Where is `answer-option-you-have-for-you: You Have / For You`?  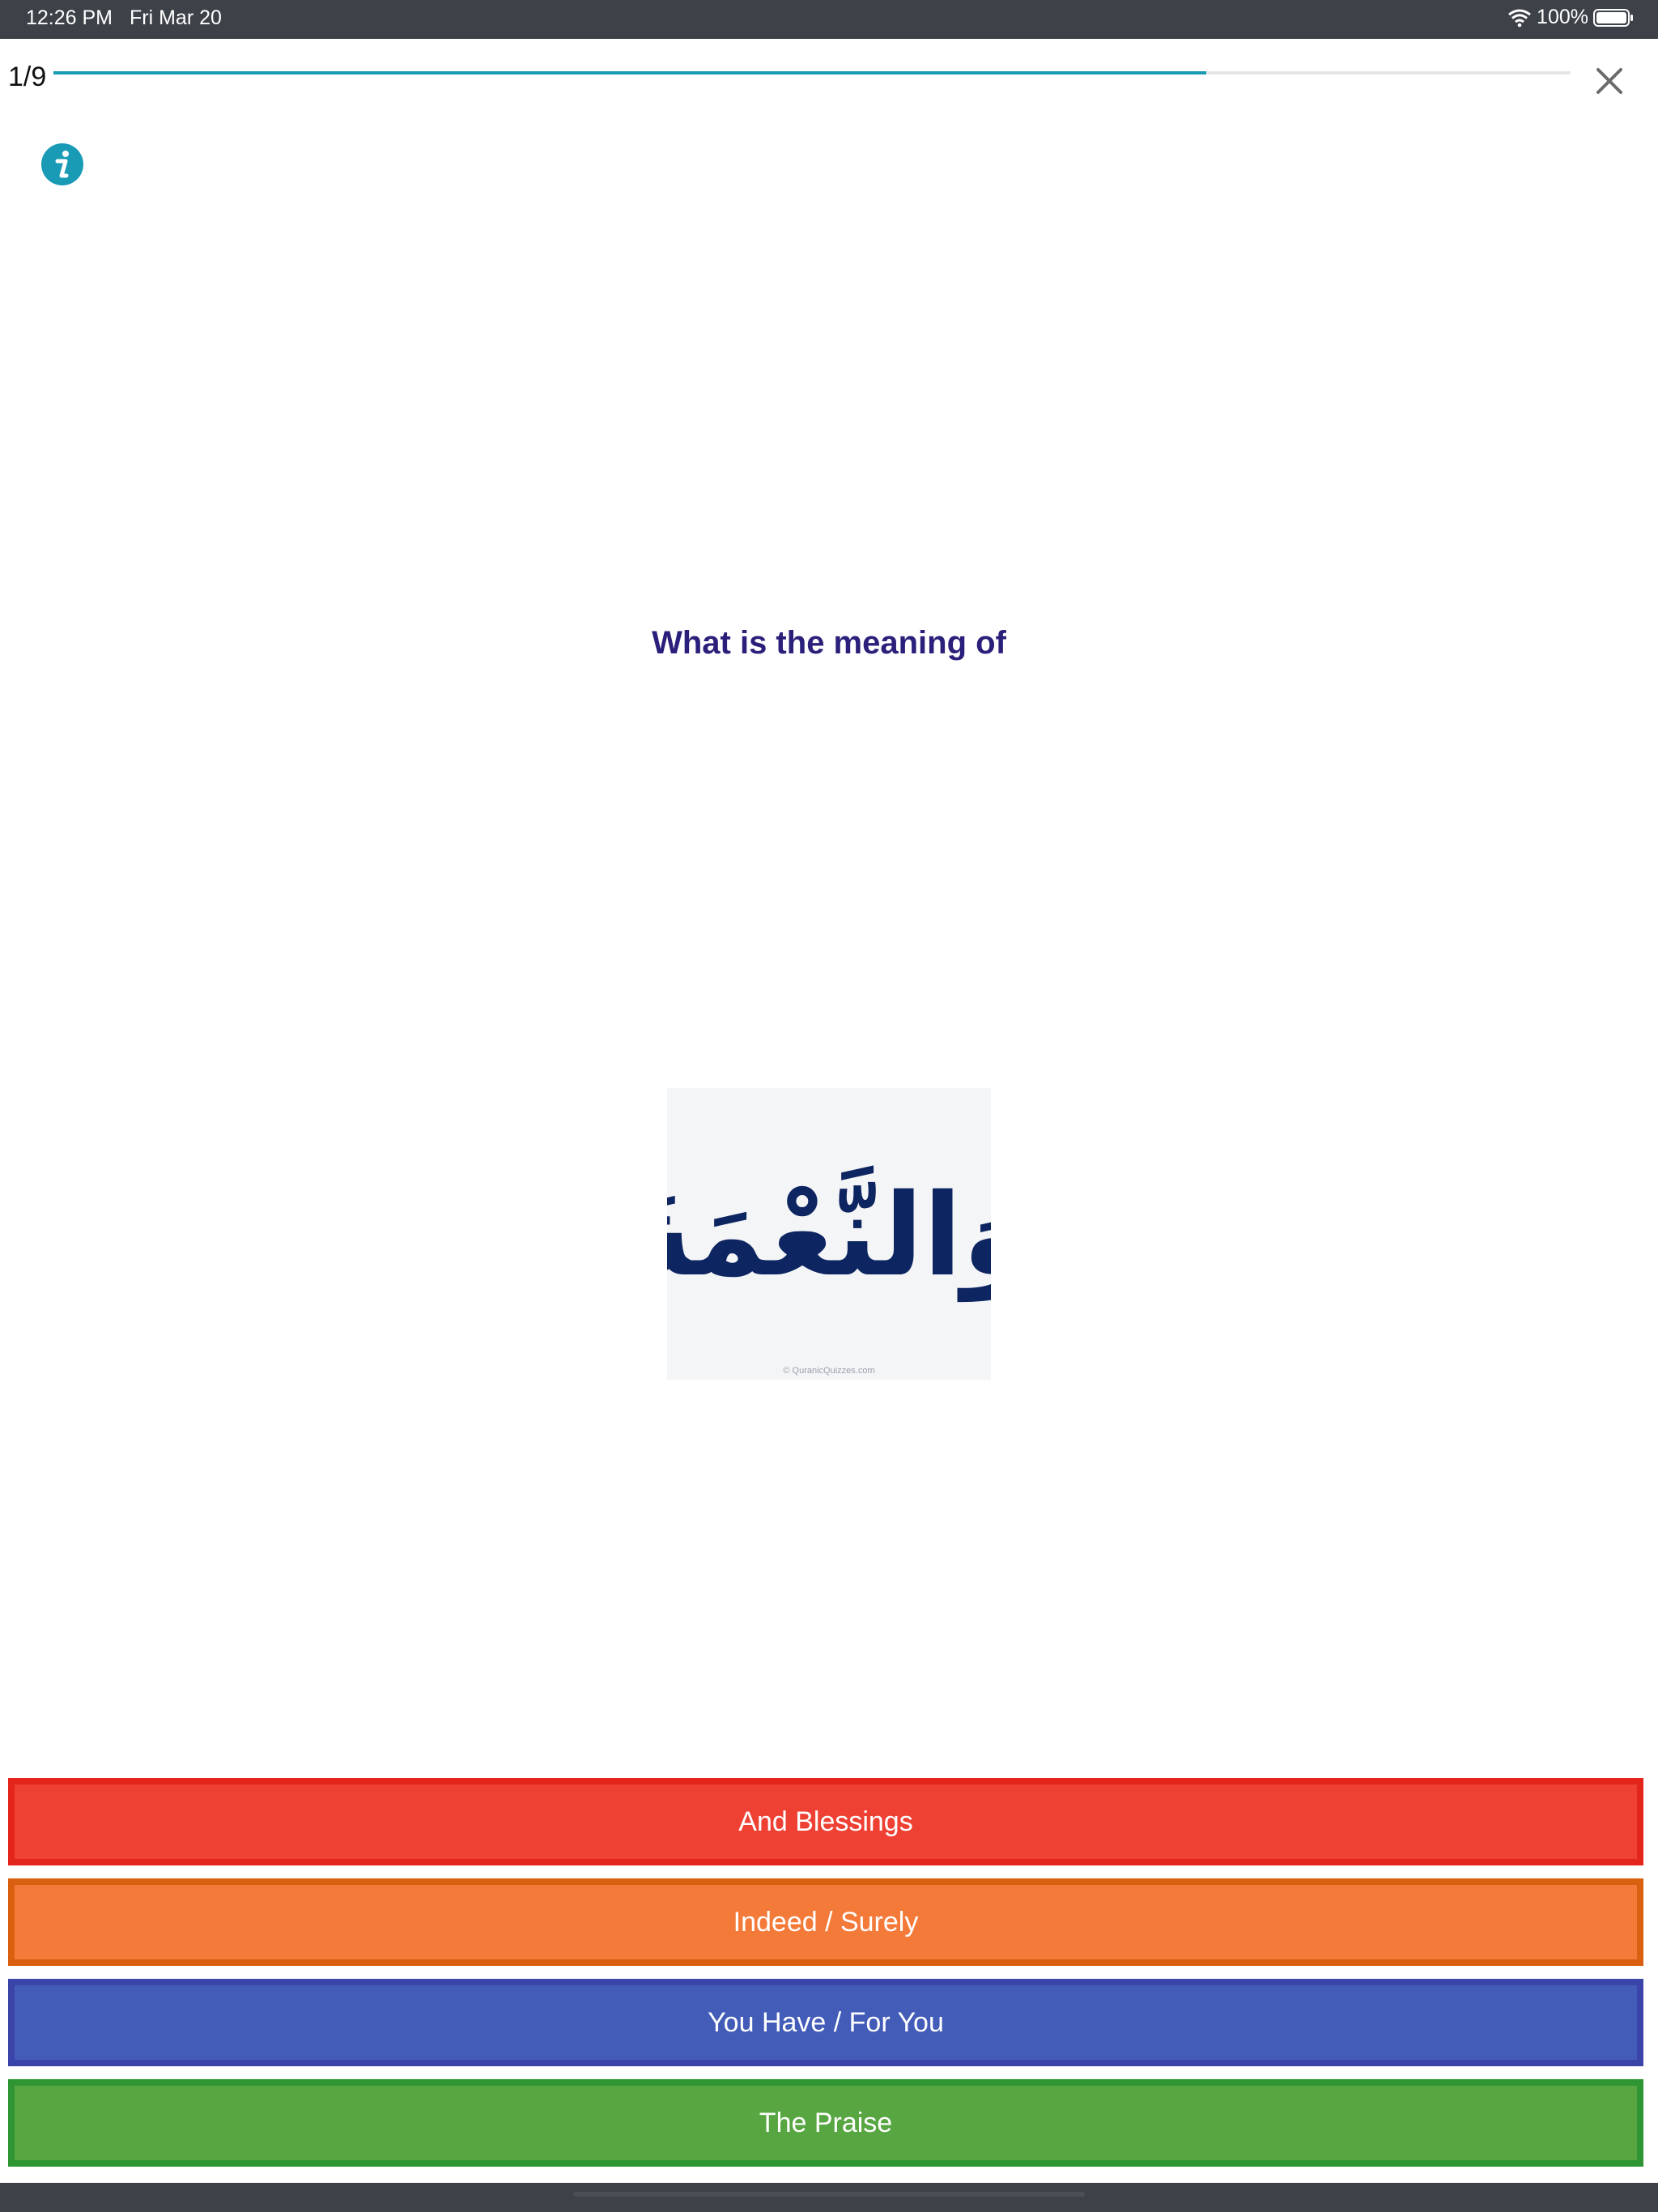
answer-option-you-have-for-you: You Have / For You is located at coordinates (825, 2023).